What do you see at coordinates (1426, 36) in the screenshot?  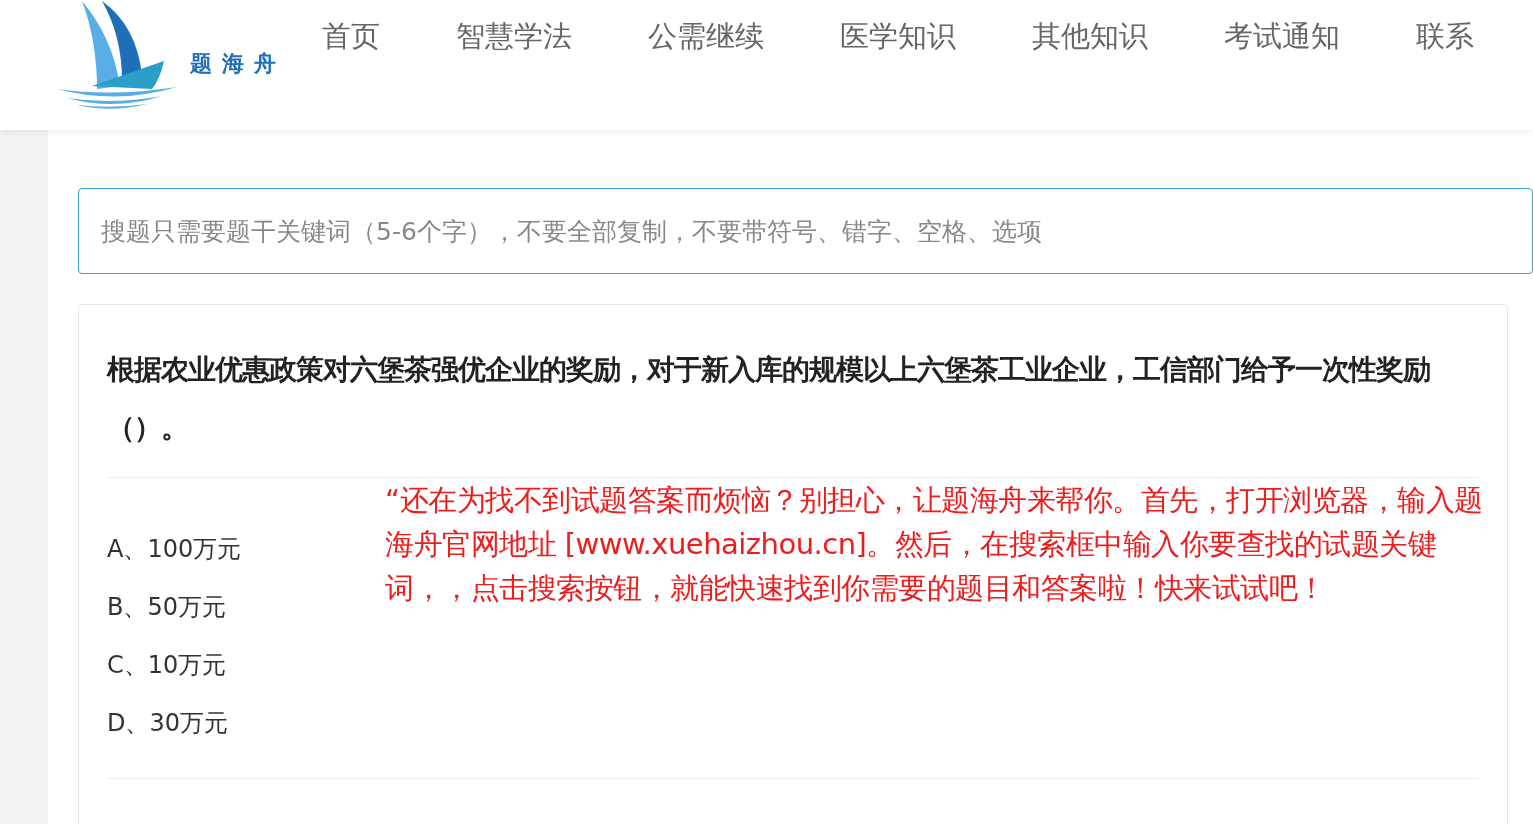 I see `nav-link: 联系` at bounding box center [1426, 36].